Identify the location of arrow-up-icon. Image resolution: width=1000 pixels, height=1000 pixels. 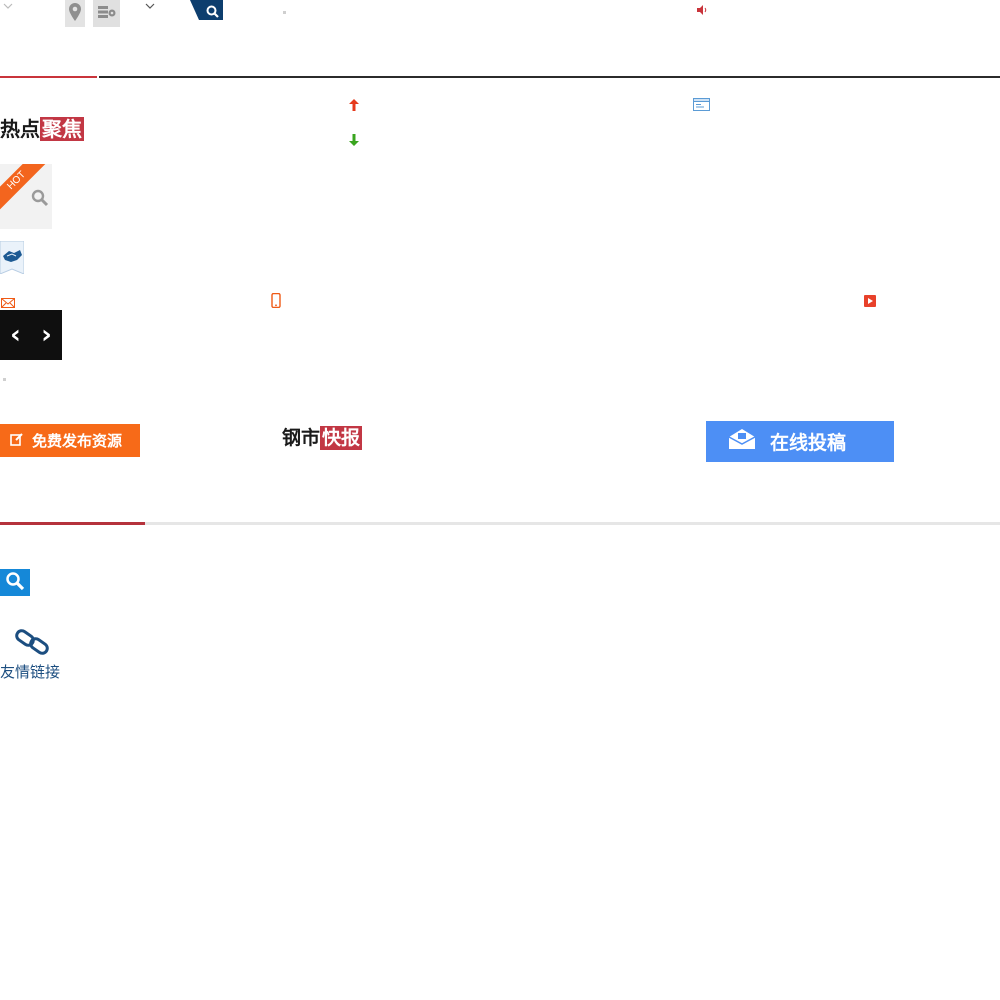
(354, 105).